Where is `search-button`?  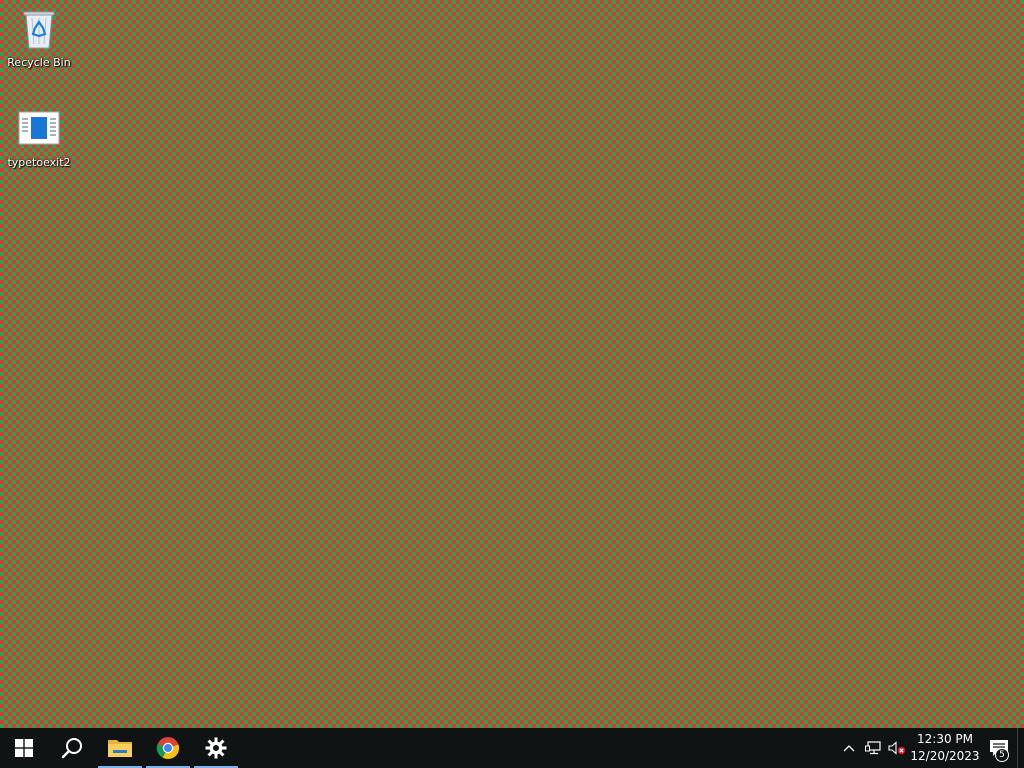 search-button is located at coordinates (72, 748).